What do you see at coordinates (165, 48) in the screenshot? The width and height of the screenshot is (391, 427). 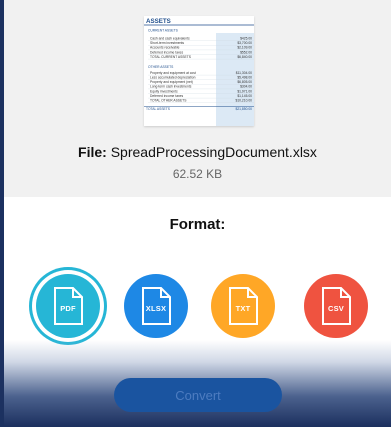 I see `sheet-current-row-2-label: Accounts receivable` at bounding box center [165, 48].